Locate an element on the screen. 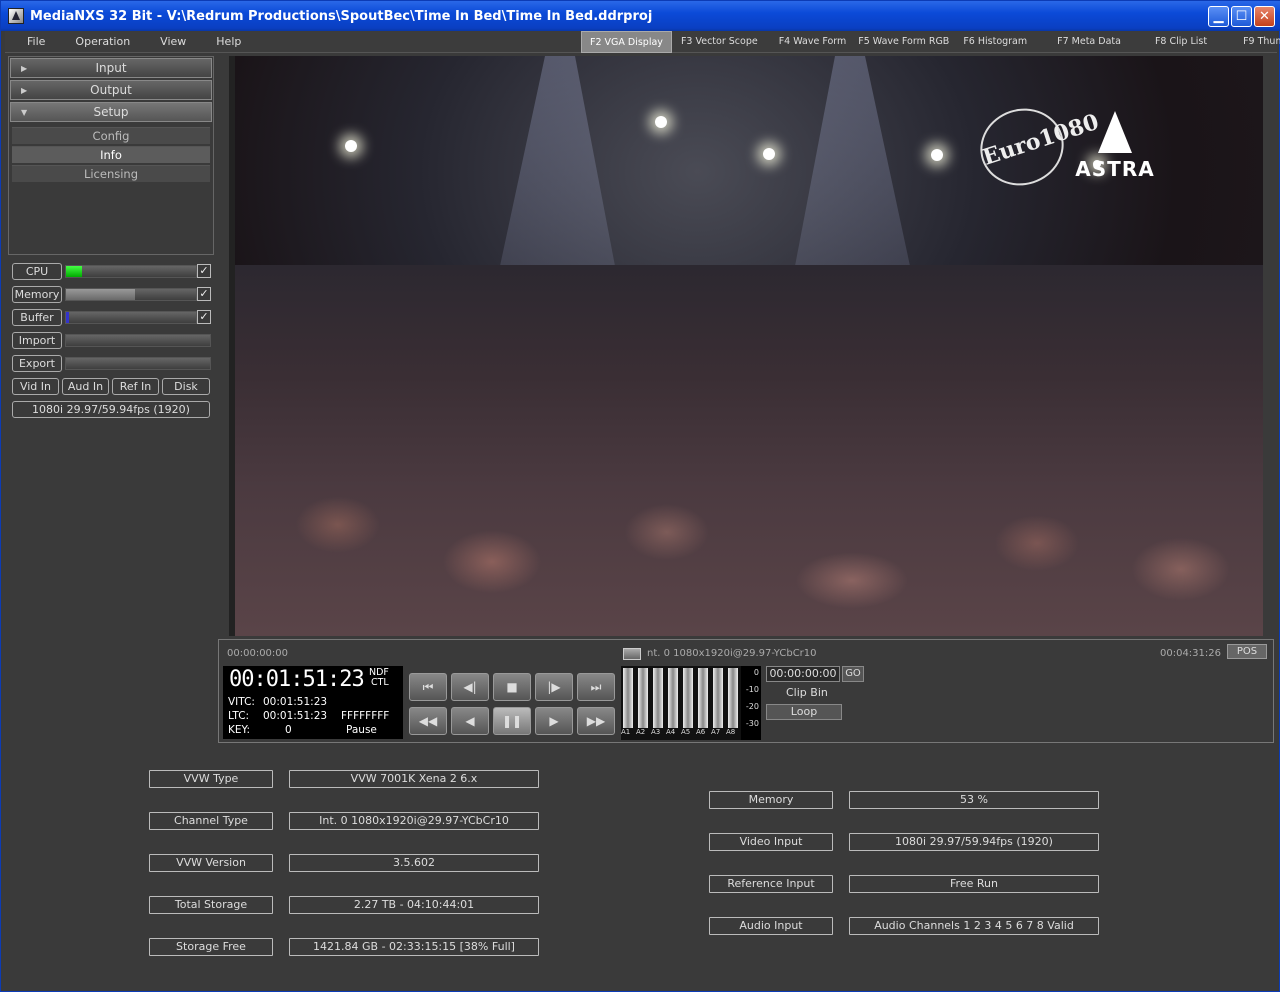 The width and height of the screenshot is (1280, 992). app-icon is located at coordinates (16, 16).